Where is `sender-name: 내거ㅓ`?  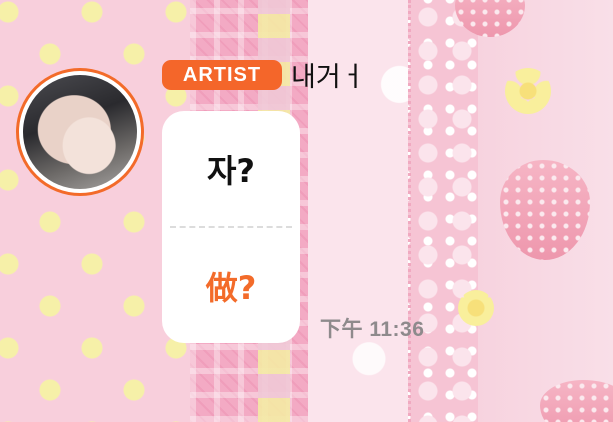
sender-name: 내거ㅓ is located at coordinates (328, 74).